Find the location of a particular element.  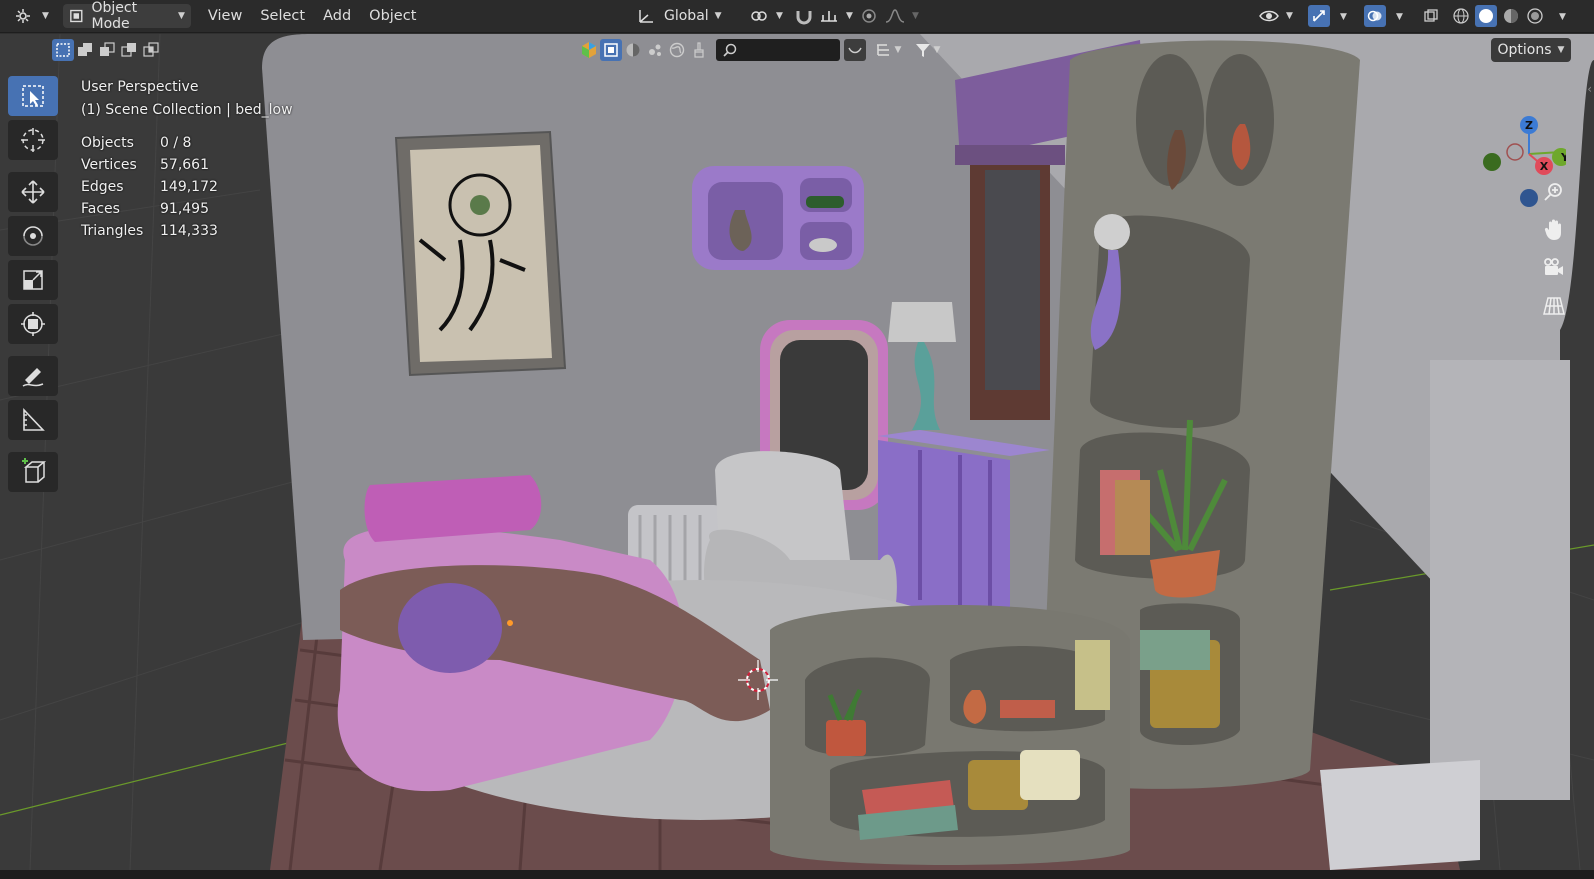

add-cube-tool is located at coordinates (33, 472).